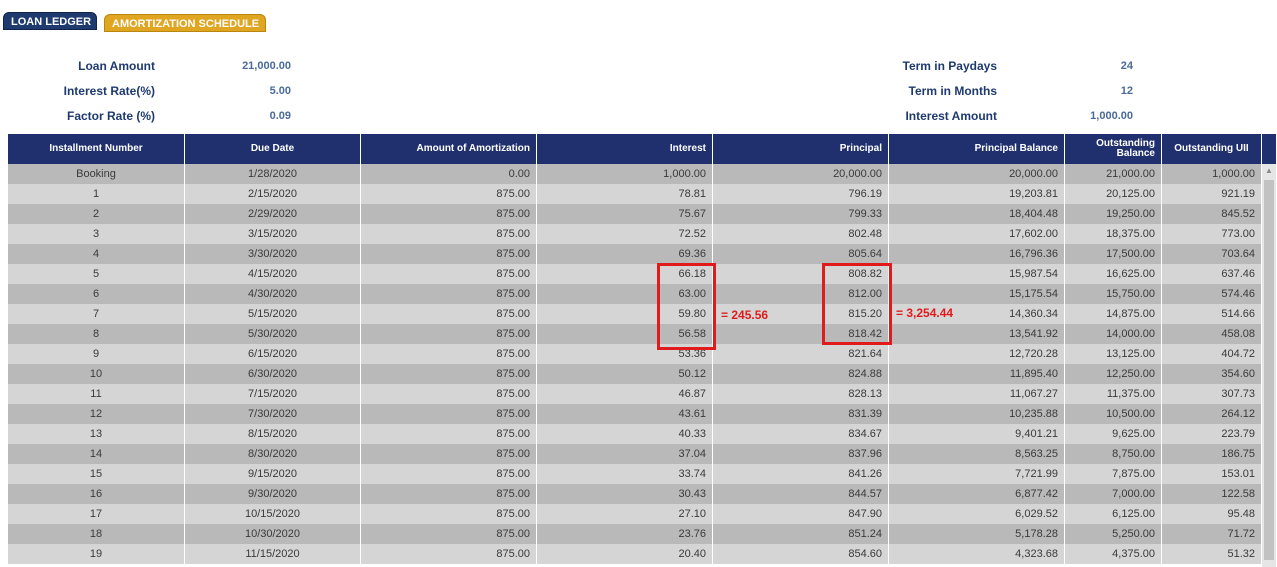 The width and height of the screenshot is (1277, 567). I want to click on cell-principal: 796.19, so click(801, 194).